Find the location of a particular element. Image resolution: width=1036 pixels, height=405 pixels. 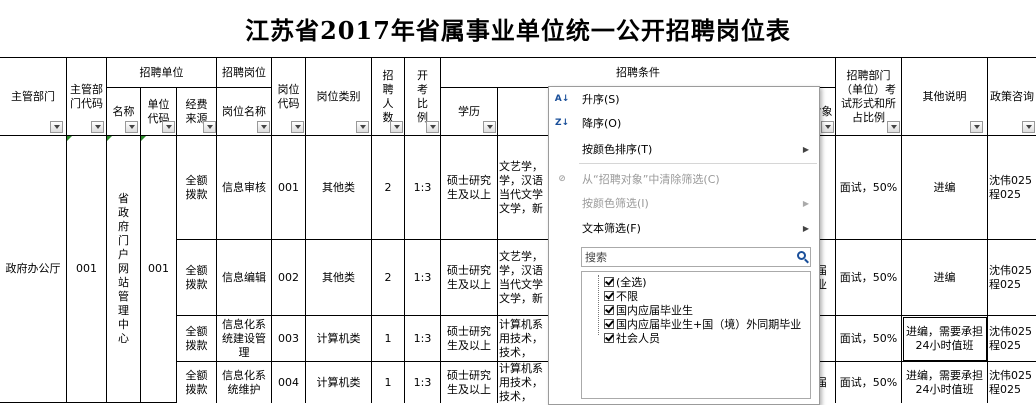

menu-sort-ascending: A↓ 升序(S) is located at coordinates (683, 99).